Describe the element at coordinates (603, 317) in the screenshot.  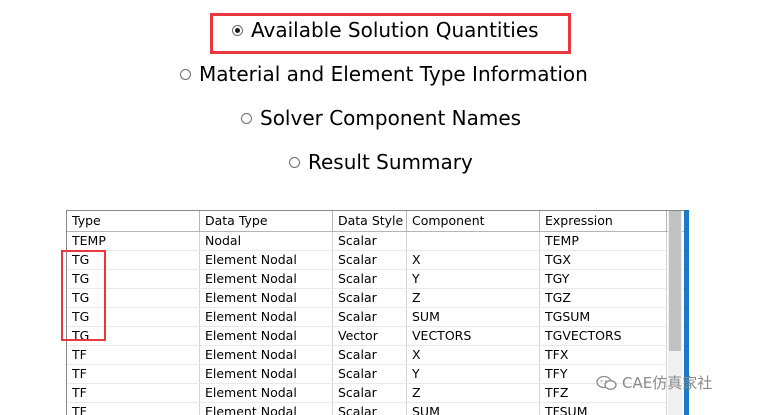
I see `cell-expression: TGSUM` at that location.